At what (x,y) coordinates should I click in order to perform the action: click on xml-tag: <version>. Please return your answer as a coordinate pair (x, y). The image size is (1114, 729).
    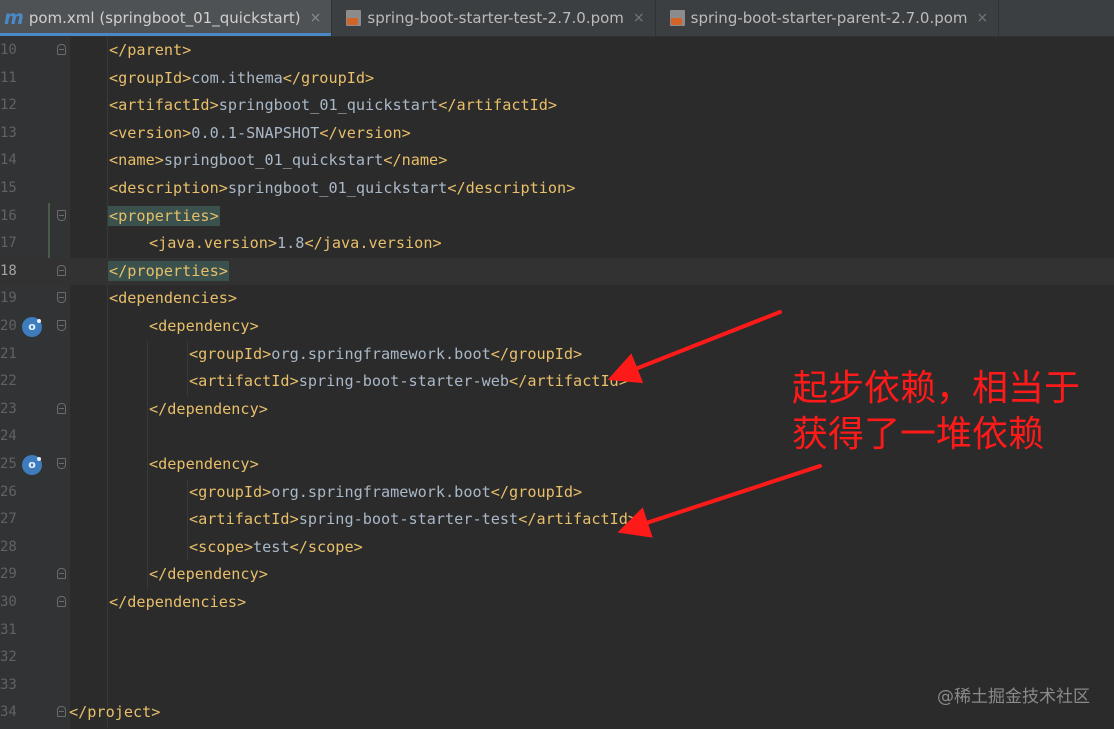
    Looking at the image, I should click on (150, 132).